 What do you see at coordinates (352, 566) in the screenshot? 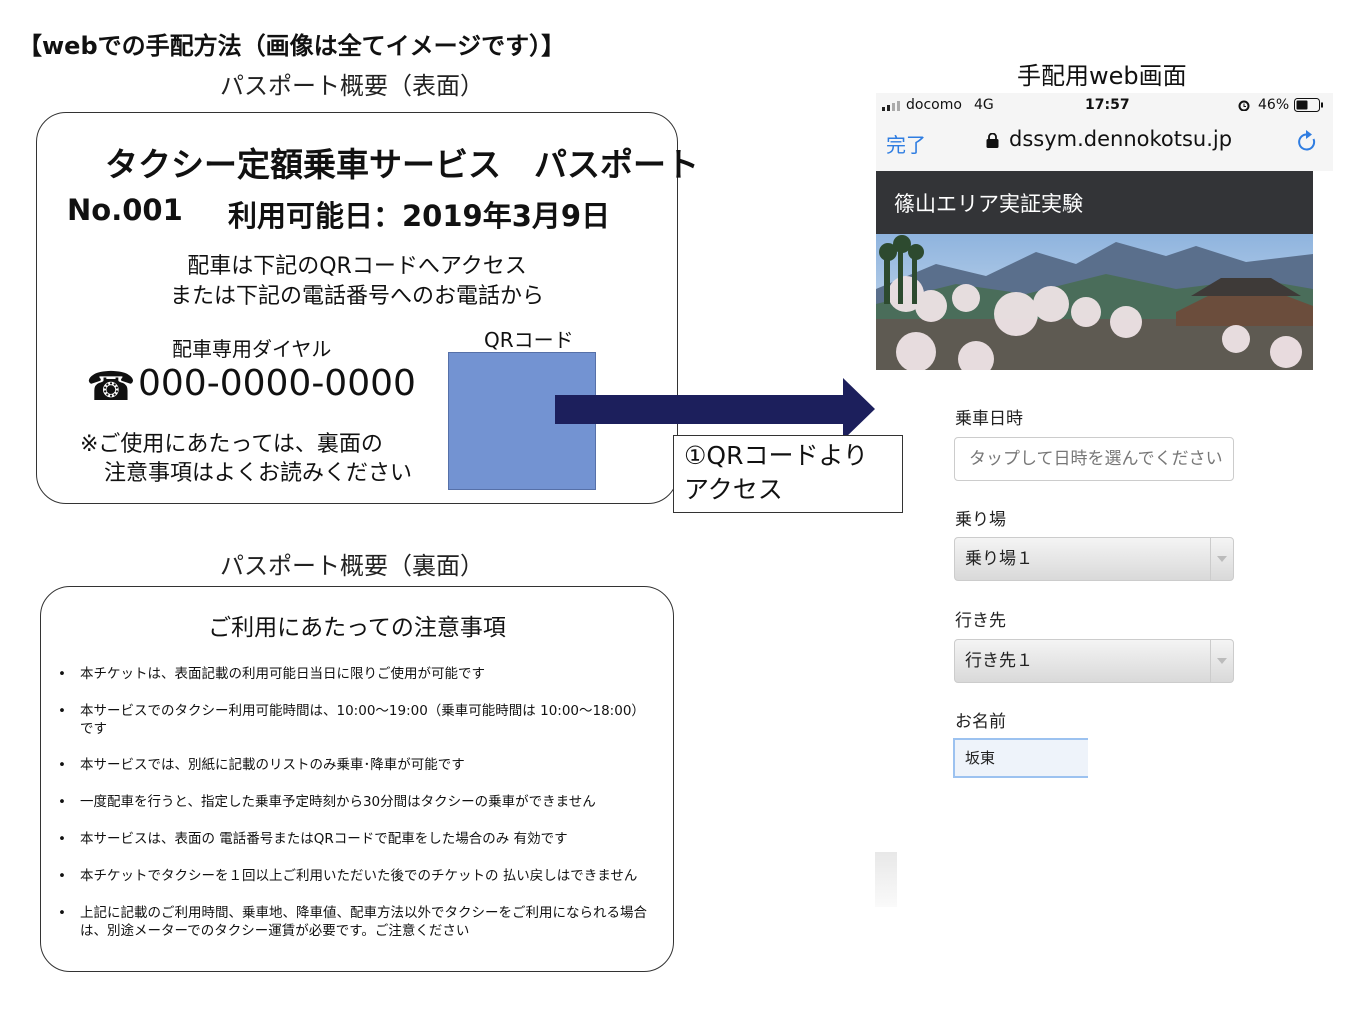
I see `back-section-title: パスポート概要（裏面）` at bounding box center [352, 566].